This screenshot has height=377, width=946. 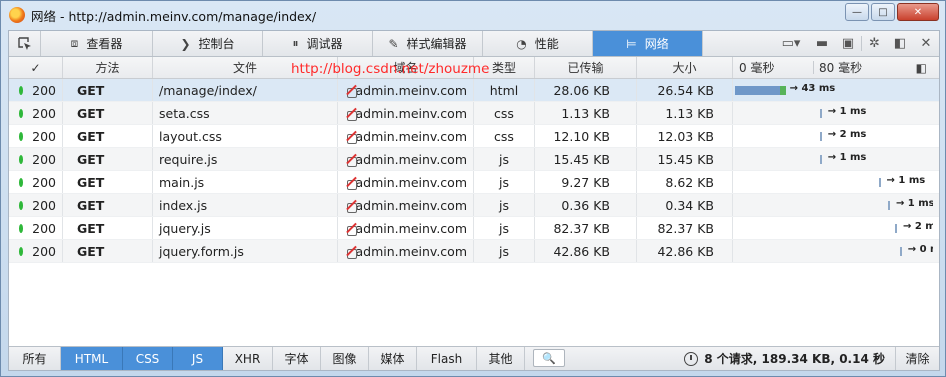 I want to click on scratchpad-icon: ▬, so click(x=822, y=43).